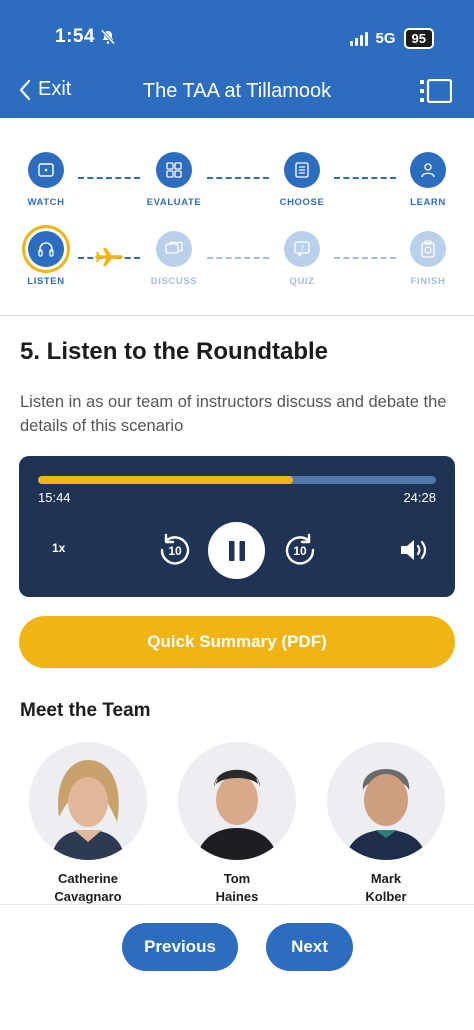 The height and width of the screenshot is (1030, 474). Describe the element at coordinates (418, 38) in the screenshot. I see `battery-icon: 95` at that location.